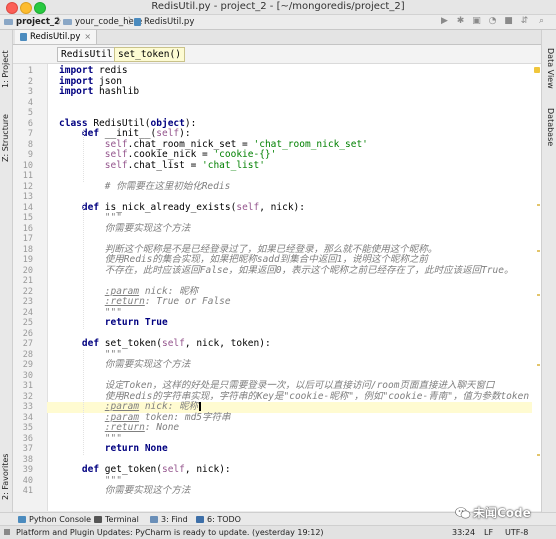 The image size is (556, 539). I want to click on inspection-status-icon, so click(537, 70).